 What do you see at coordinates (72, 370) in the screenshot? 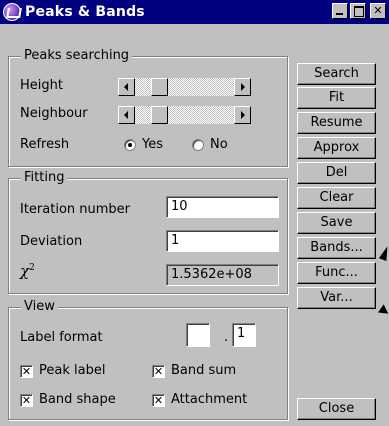
I see `peak-label-text: Peak label` at bounding box center [72, 370].